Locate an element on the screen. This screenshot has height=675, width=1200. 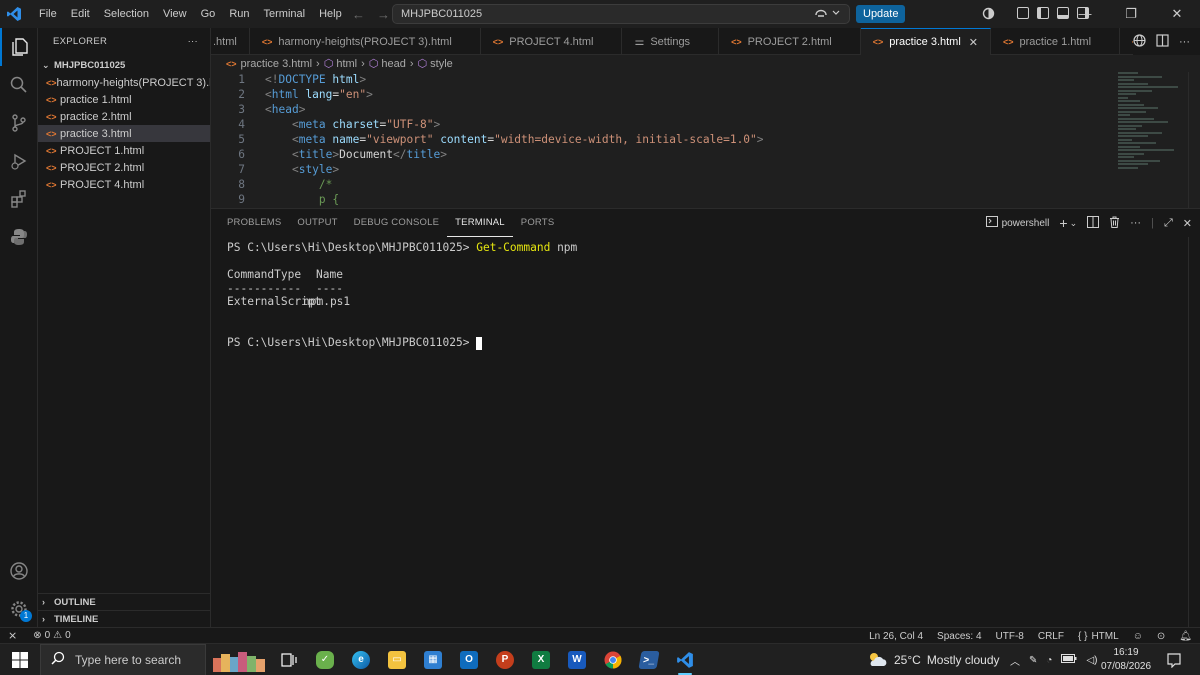
terminal-dropdown-icon: ⌄ is located at coordinates (1074, 223).